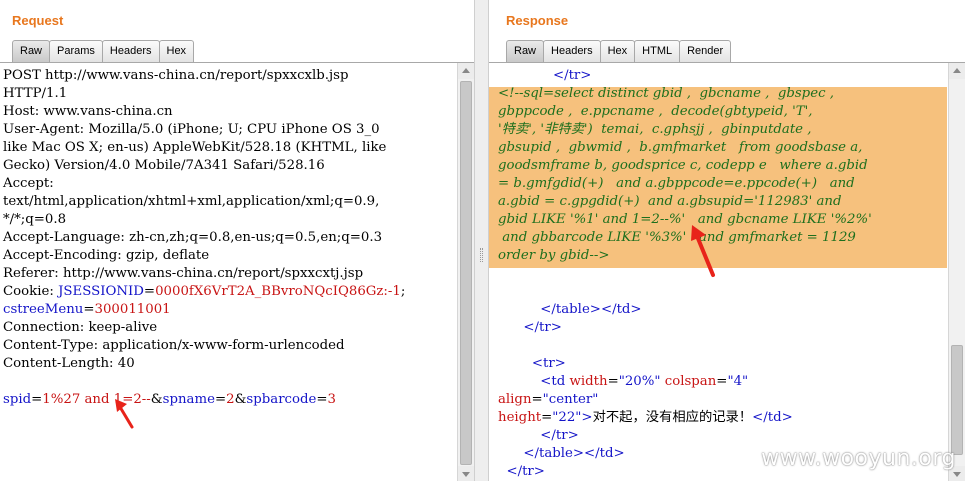 The height and width of the screenshot is (481, 965). Describe the element at coordinates (639, 381) in the screenshot. I see `response-token: "20%"` at that location.